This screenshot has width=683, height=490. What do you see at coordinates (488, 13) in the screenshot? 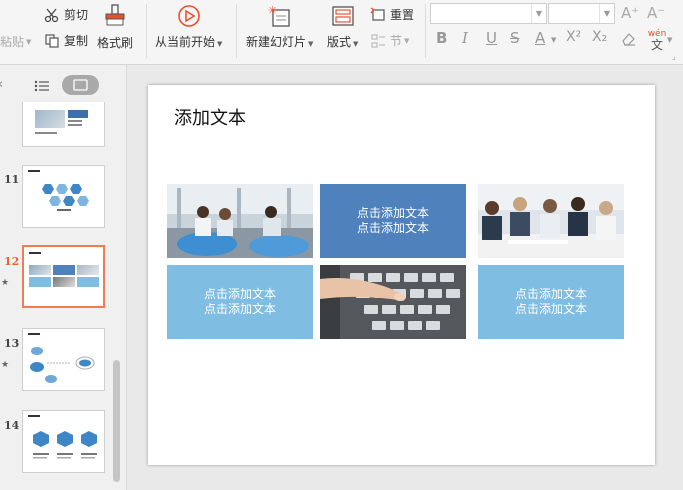
I see `font-name-select: ▼` at bounding box center [488, 13].